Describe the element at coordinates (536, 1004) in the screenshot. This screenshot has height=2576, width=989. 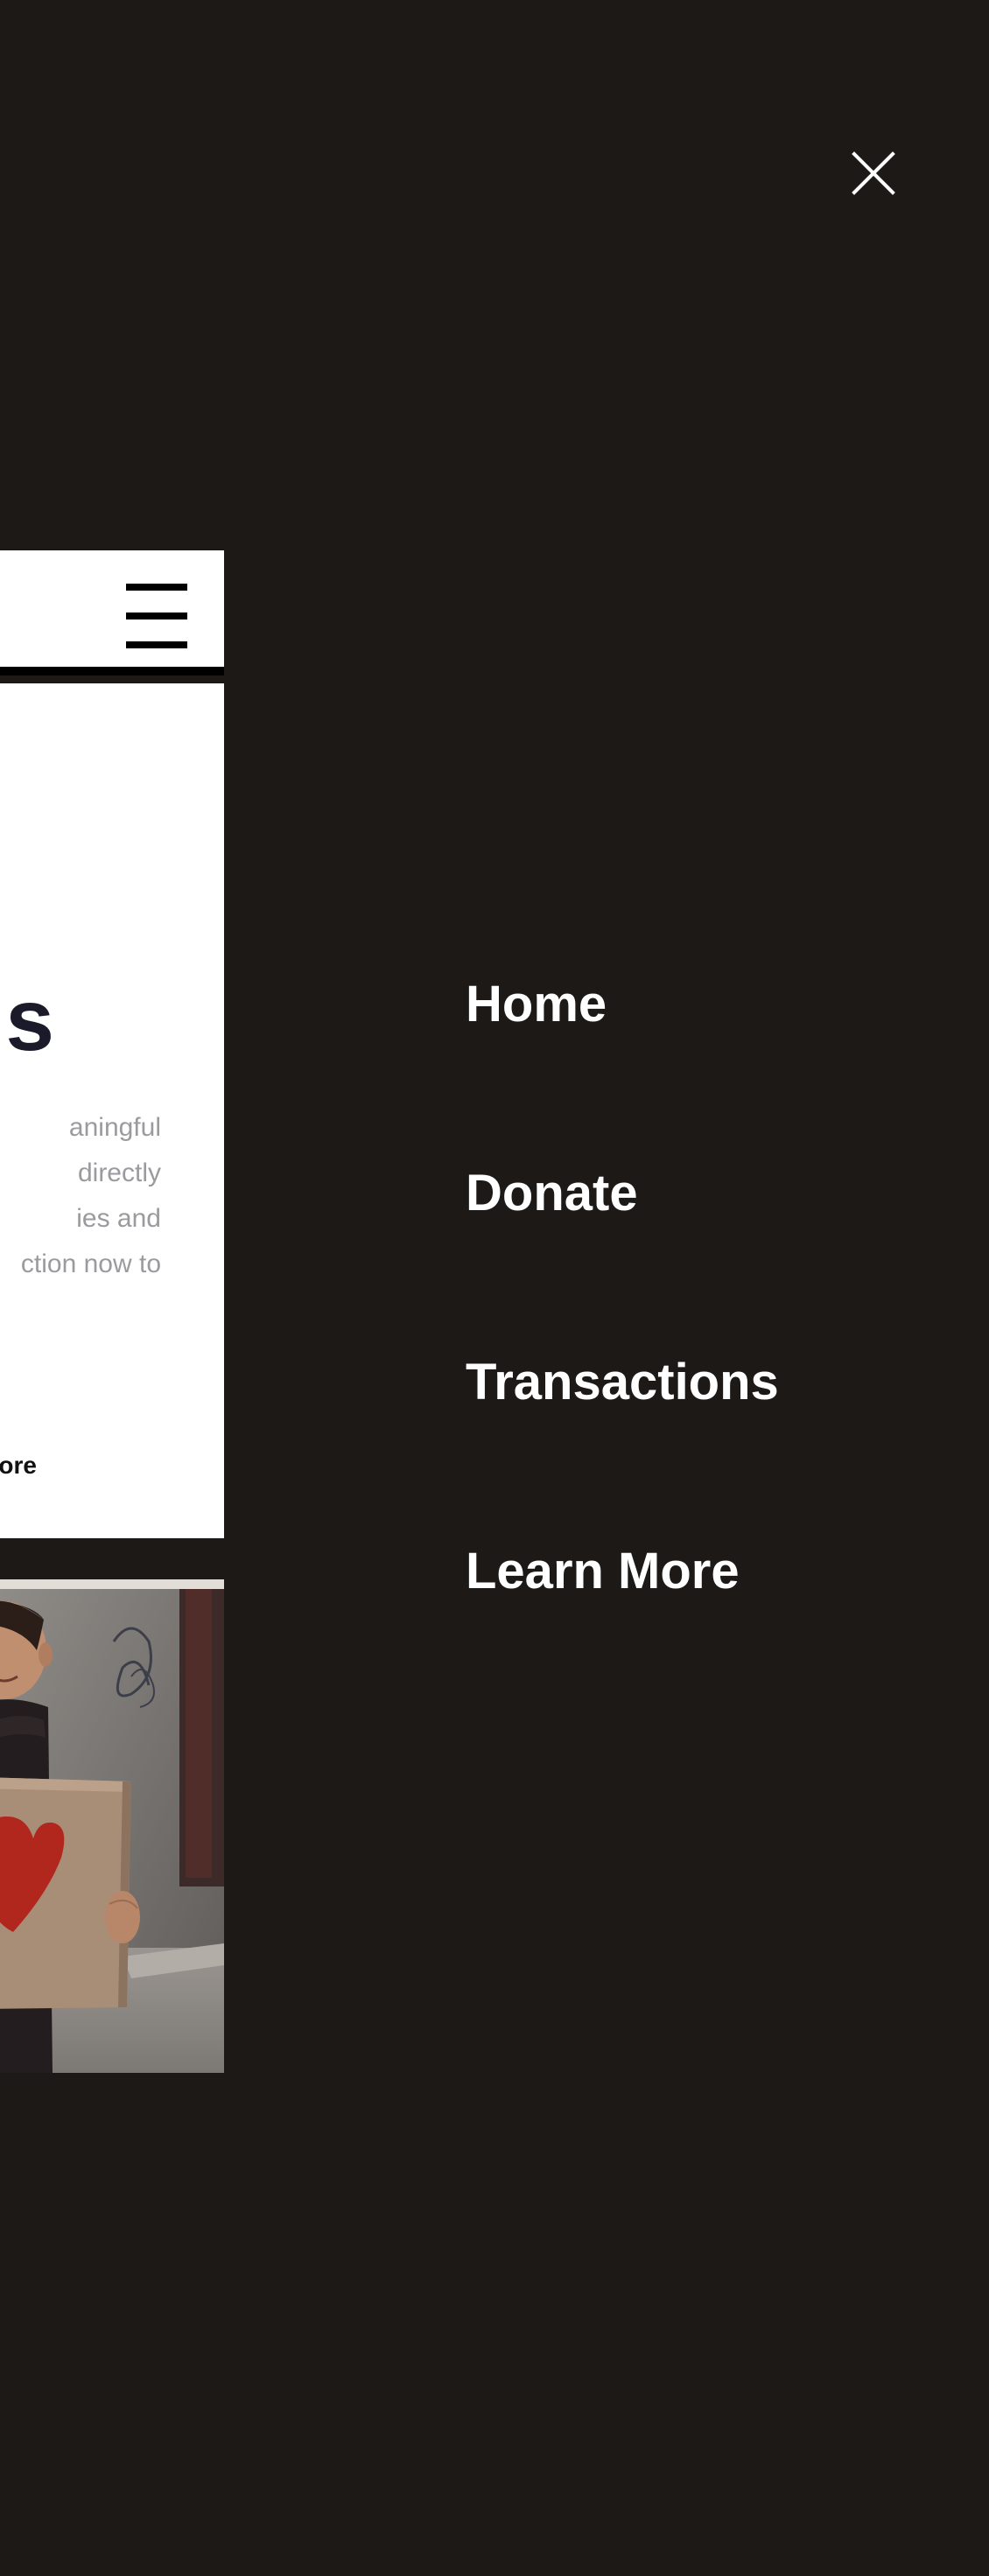
I see `menu-item-home: Home` at that location.